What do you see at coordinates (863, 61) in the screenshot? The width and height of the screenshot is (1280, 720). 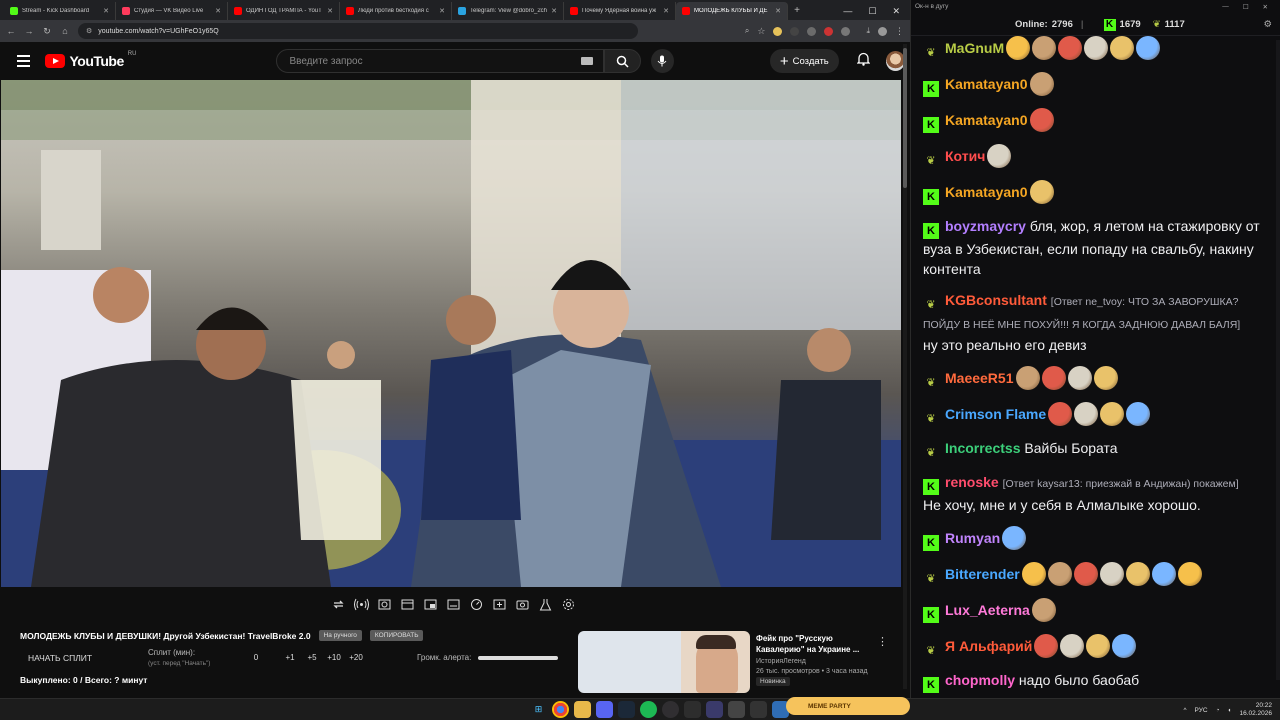 I see `notifications-button` at bounding box center [863, 61].